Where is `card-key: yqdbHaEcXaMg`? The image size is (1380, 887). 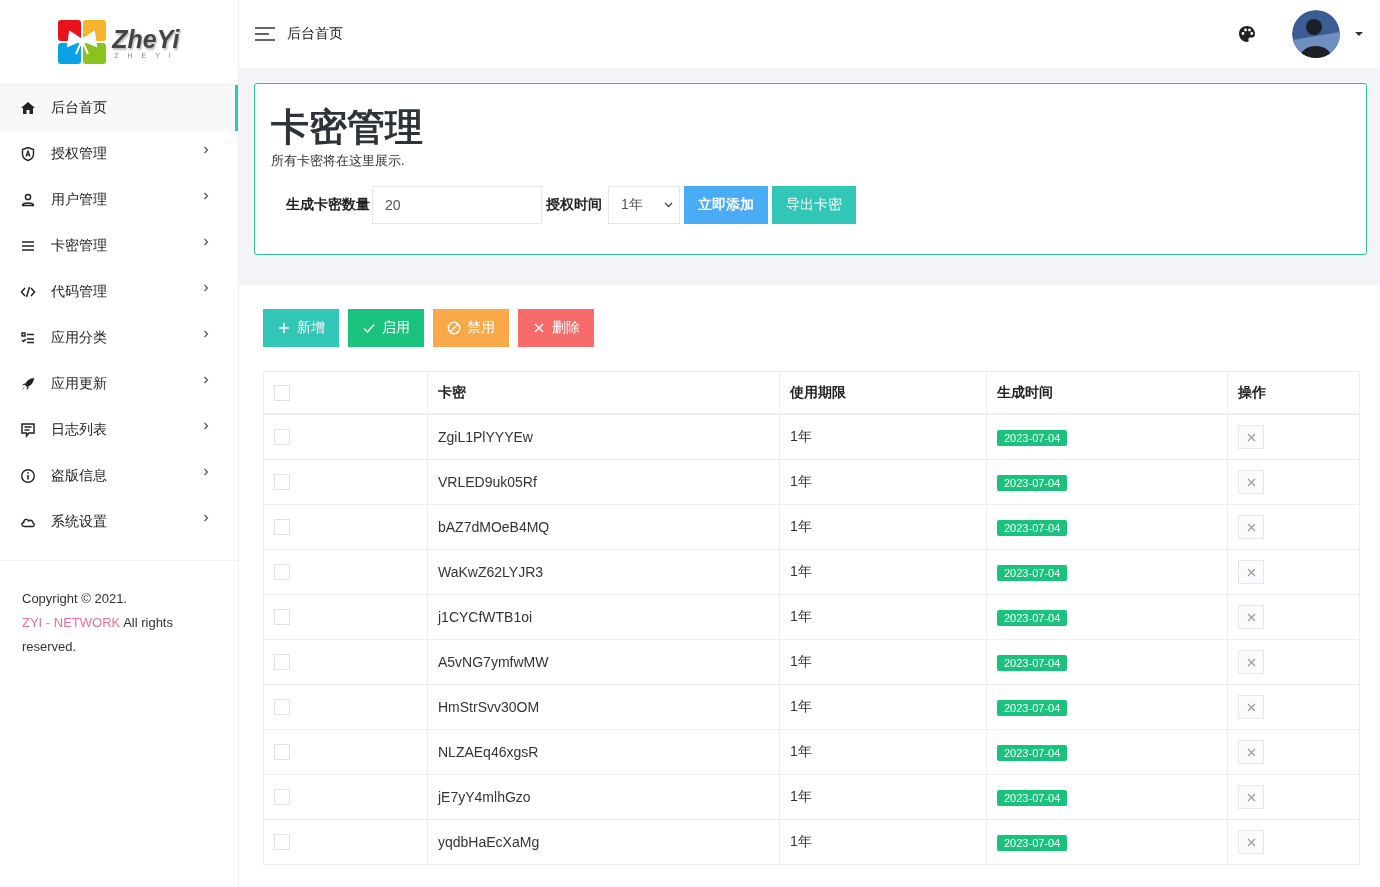
card-key: yqdbHaEcXaMg is located at coordinates (489, 842).